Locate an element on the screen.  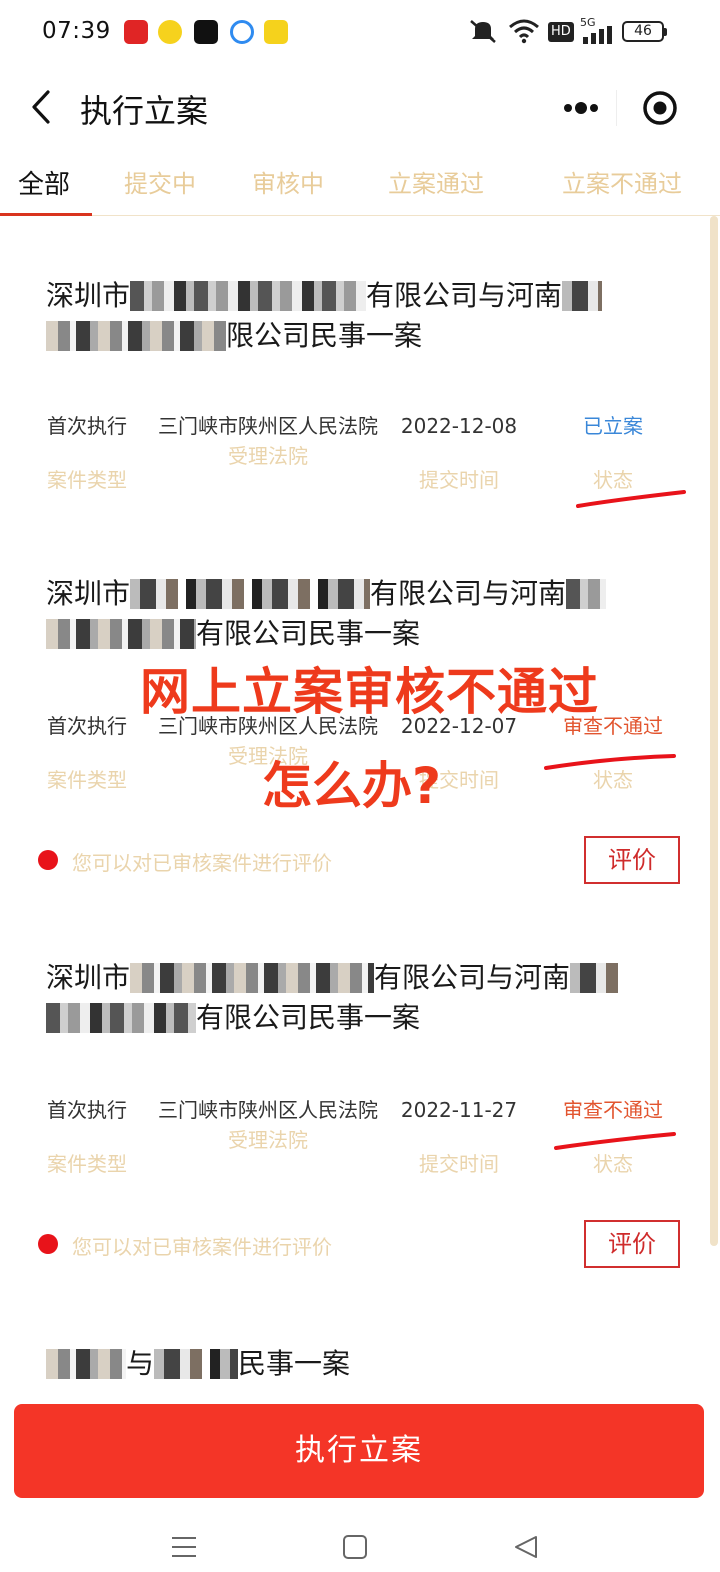
page-title: 执行立案 is located at coordinates (144, 111).